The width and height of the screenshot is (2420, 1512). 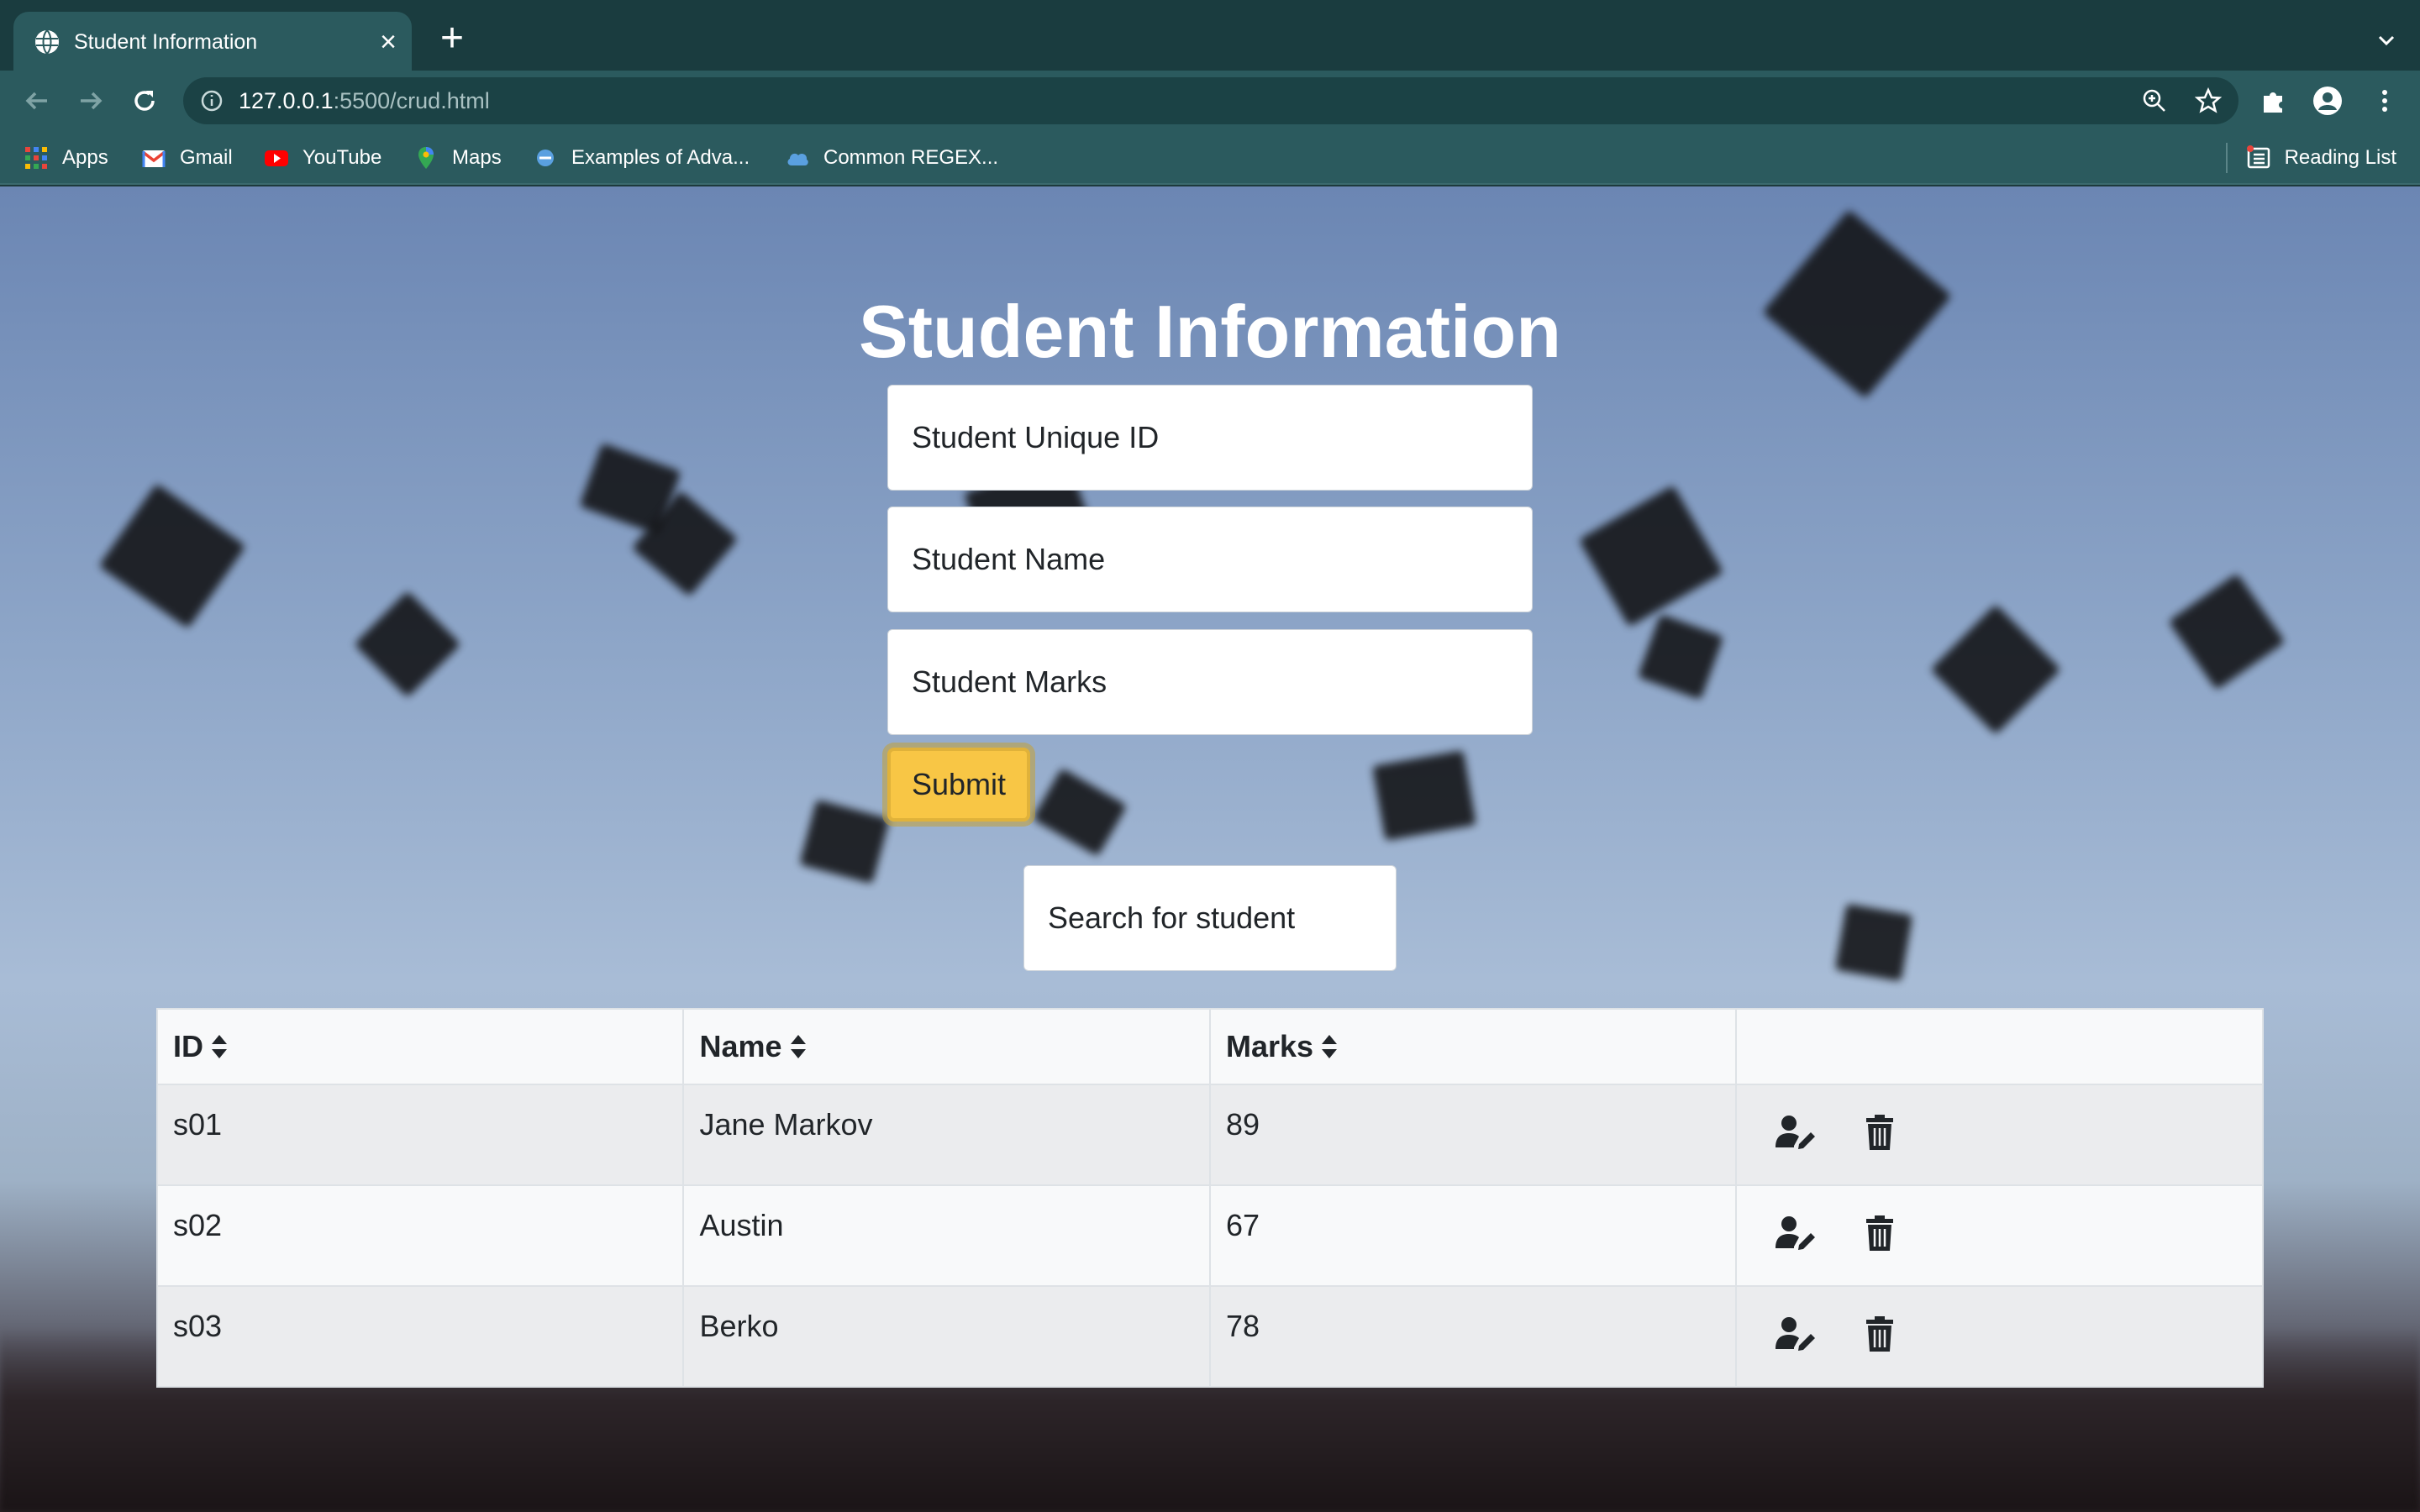 I want to click on bookmark-favicon-icon, so click(x=545, y=158).